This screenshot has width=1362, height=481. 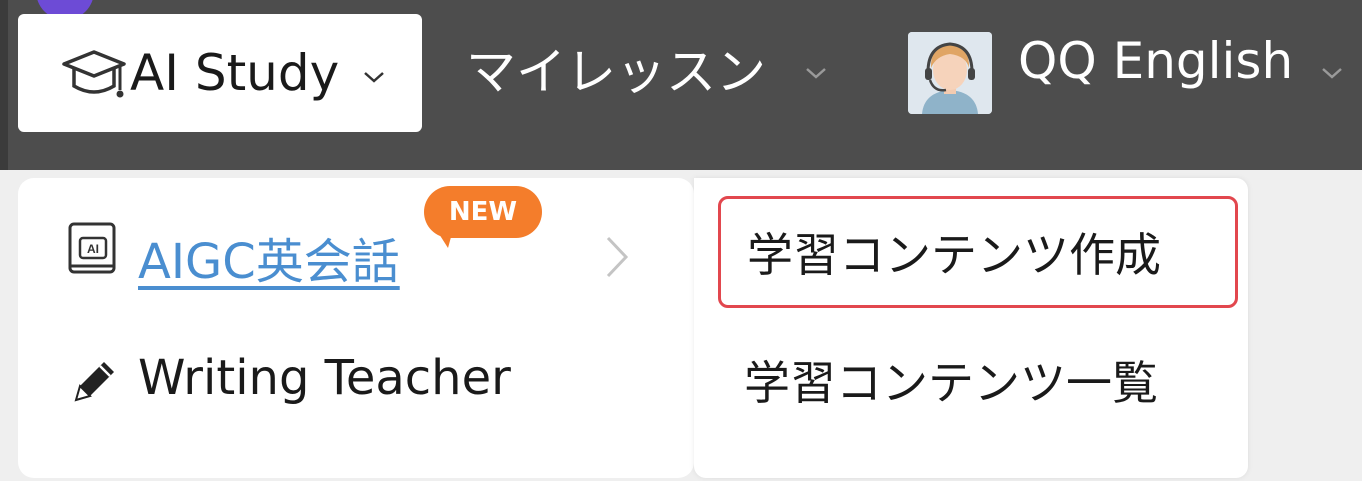 What do you see at coordinates (324, 378) in the screenshot?
I see `menu-item-writing-teacher: Writing Teacher` at bounding box center [324, 378].